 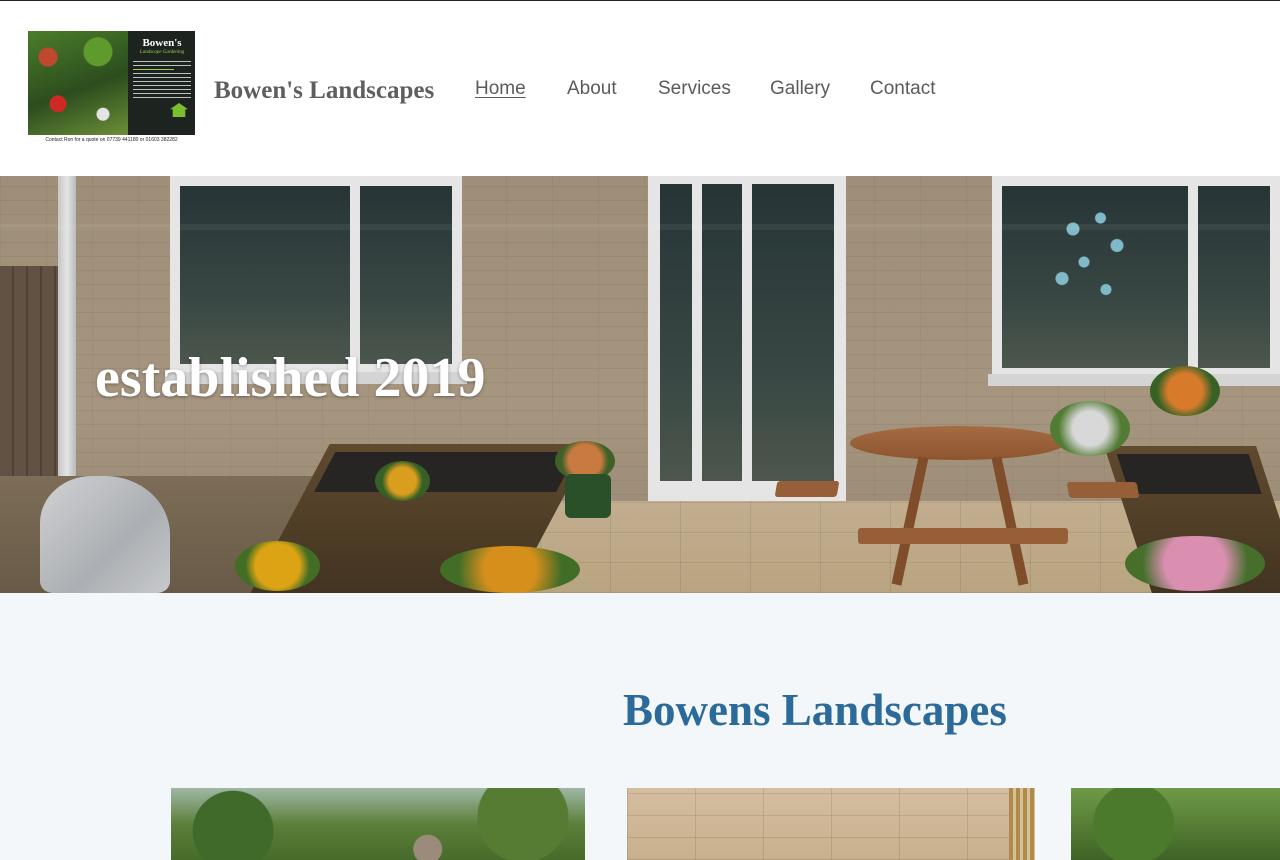 I want to click on site-title: Bowen's Landscapes, so click(x=324, y=91).